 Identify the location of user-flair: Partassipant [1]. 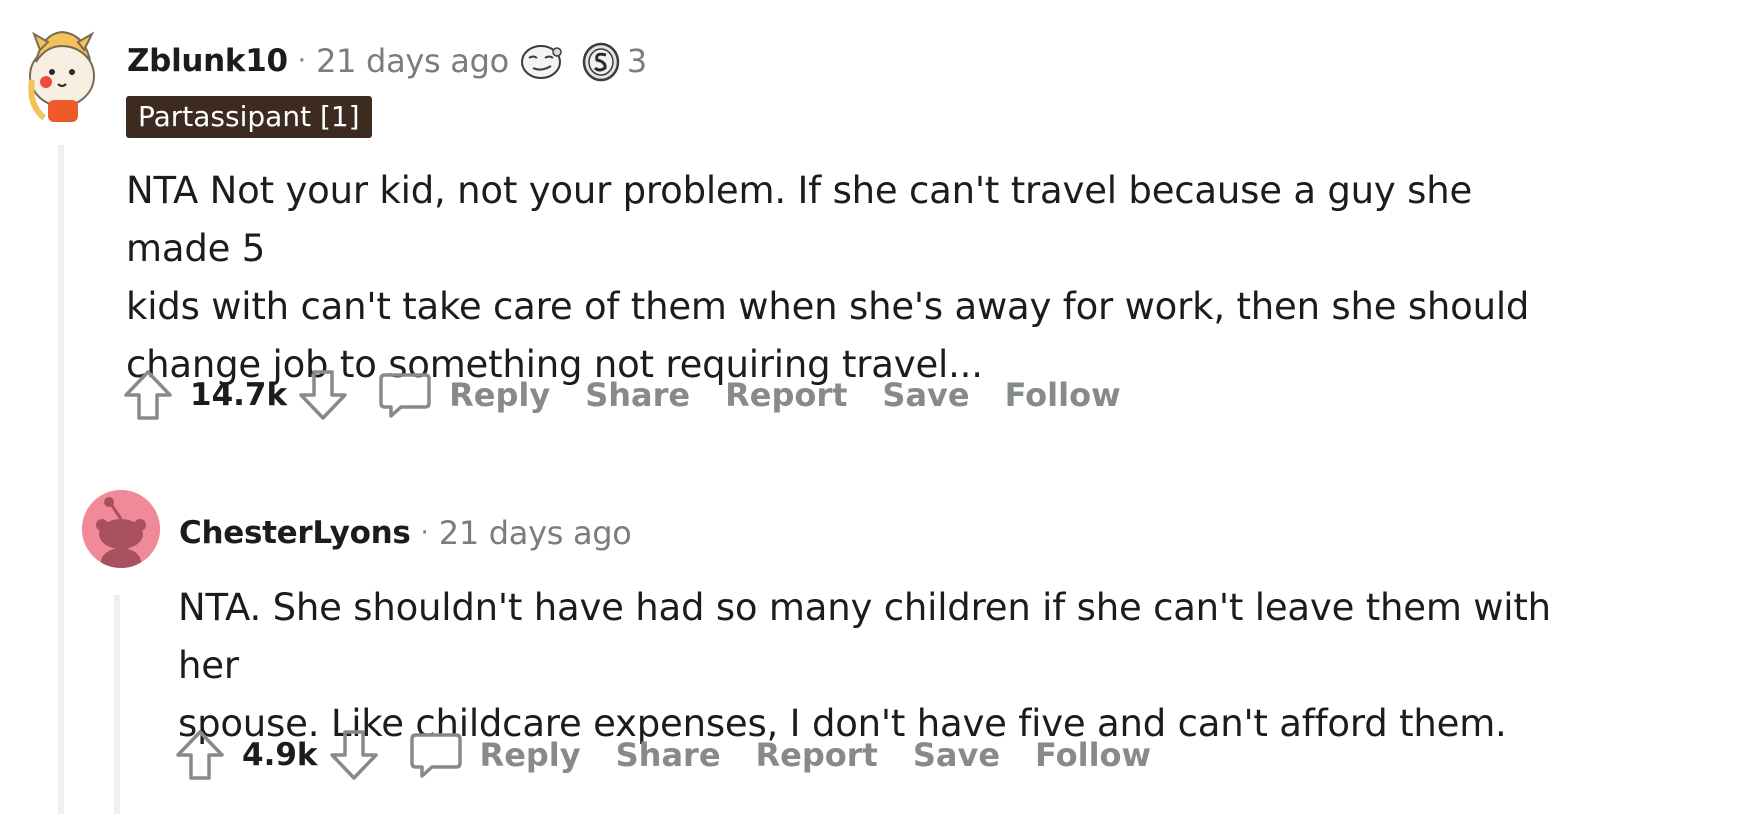
(249, 117).